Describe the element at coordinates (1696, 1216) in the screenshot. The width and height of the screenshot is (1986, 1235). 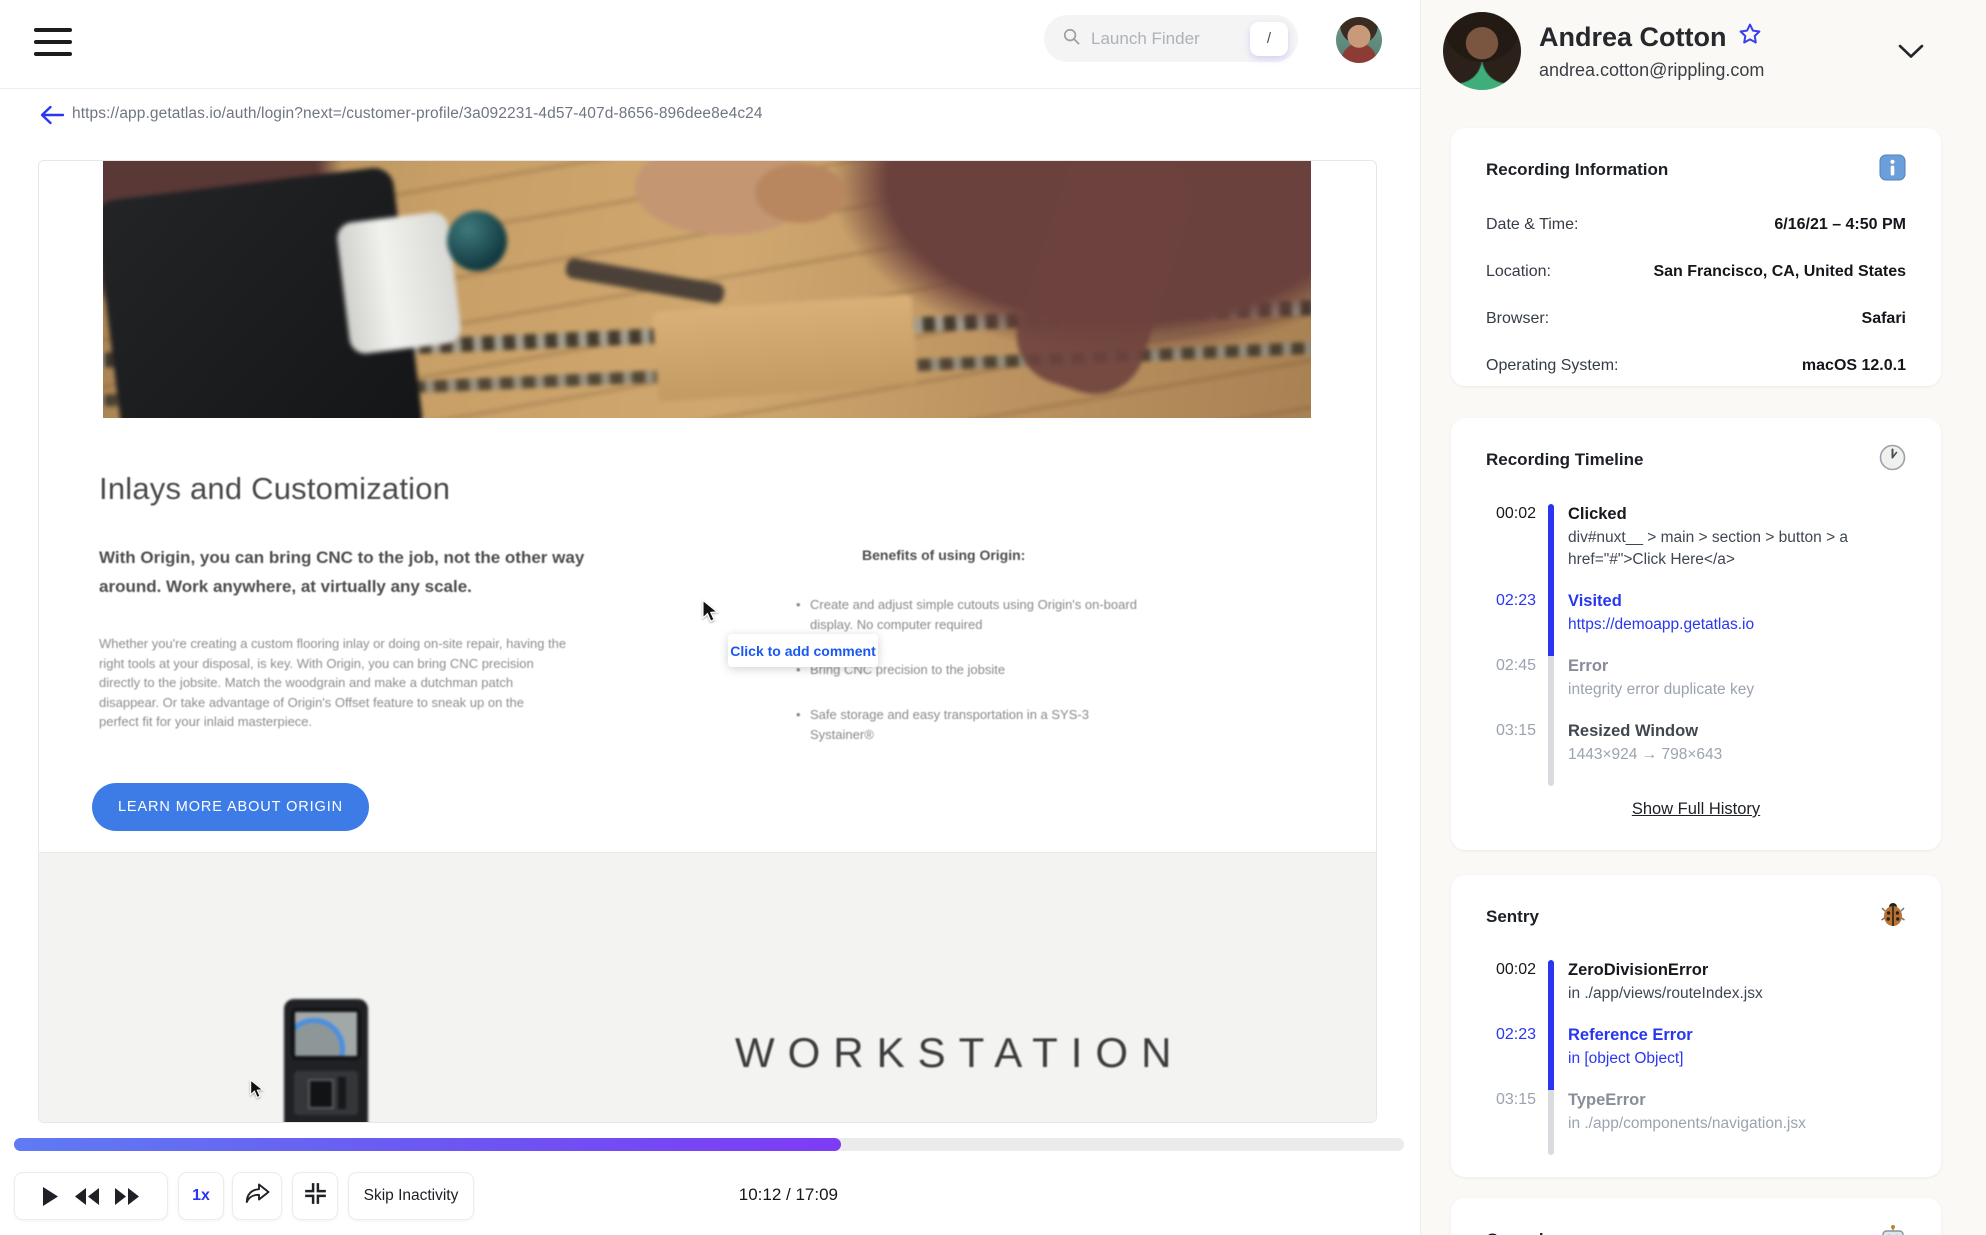
I see `console-card: Console` at that location.